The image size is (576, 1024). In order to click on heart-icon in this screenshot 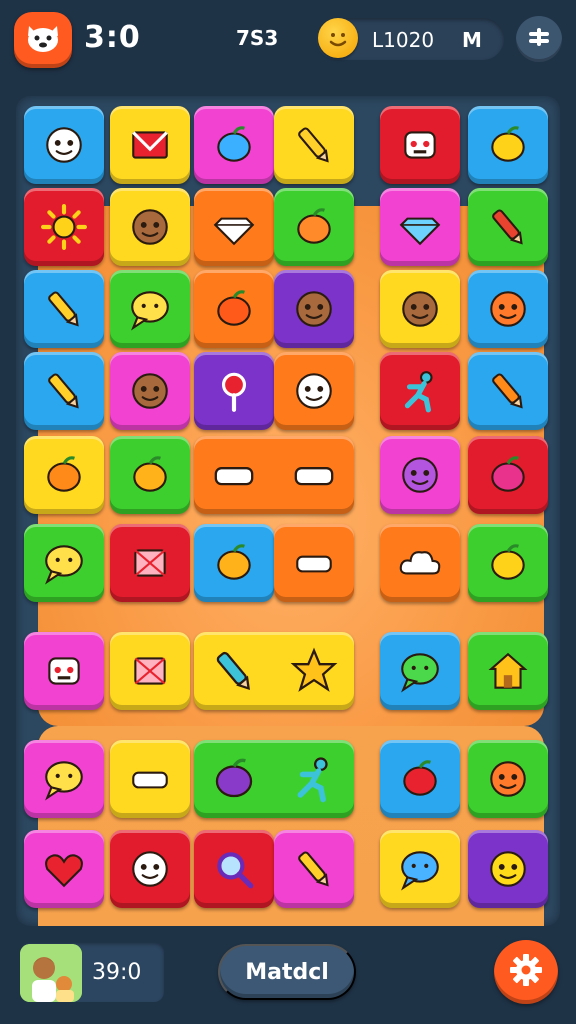, I will do `click(64, 869)`.